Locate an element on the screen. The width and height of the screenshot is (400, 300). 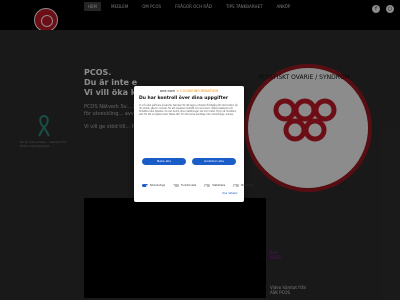
consent-necessary: Nödvändiga is located at coordinates (153, 185).